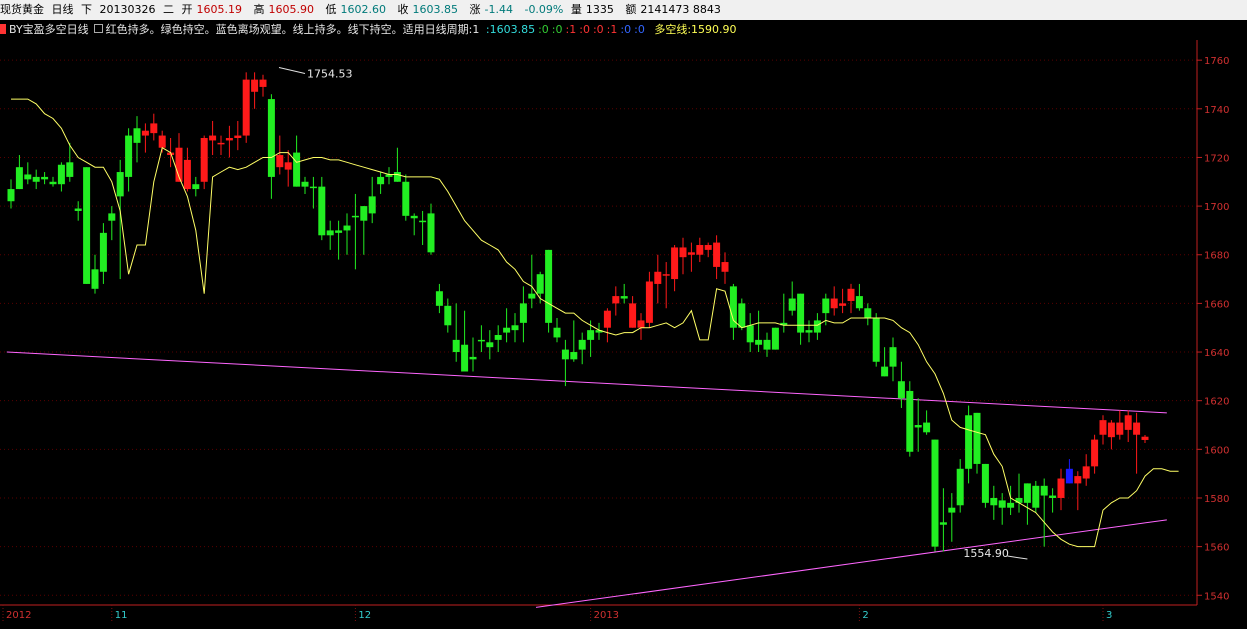 Image resolution: width=1247 pixels, height=629 pixels. What do you see at coordinates (1216, 256) in the screenshot?
I see `price-tick-label: 1680` at bounding box center [1216, 256].